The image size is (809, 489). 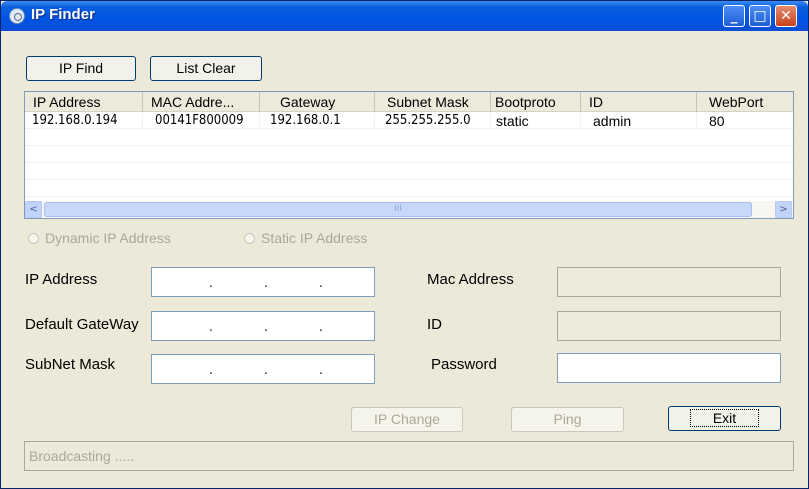 I want to click on subnet-mask-input: . . ., so click(x=263, y=369).